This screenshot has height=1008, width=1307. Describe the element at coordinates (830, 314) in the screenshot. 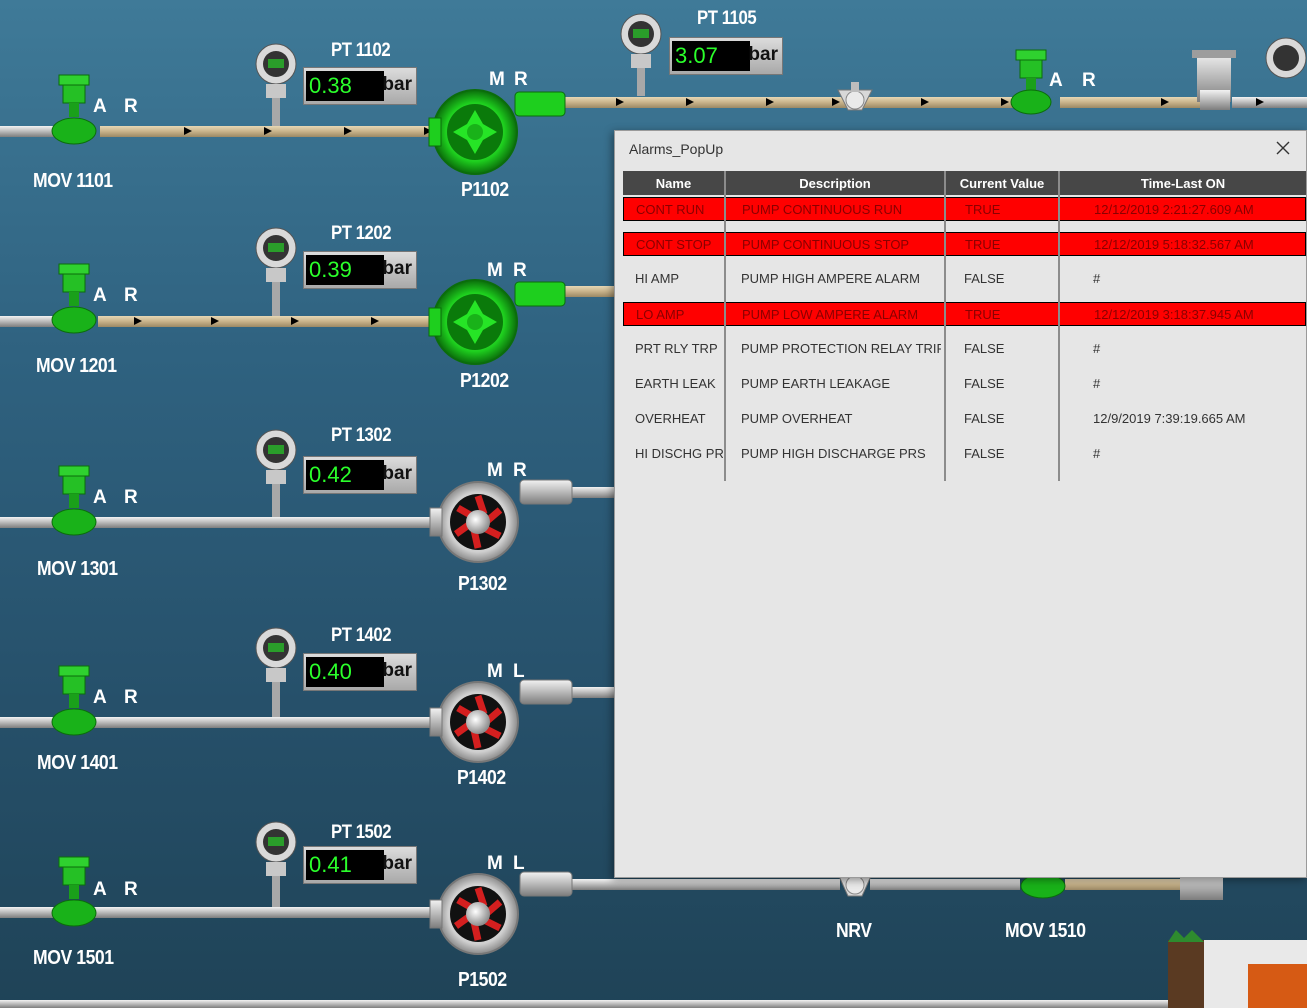

I see `alarm-description-cell: PUMP LOW AMPERE ALARM` at that location.